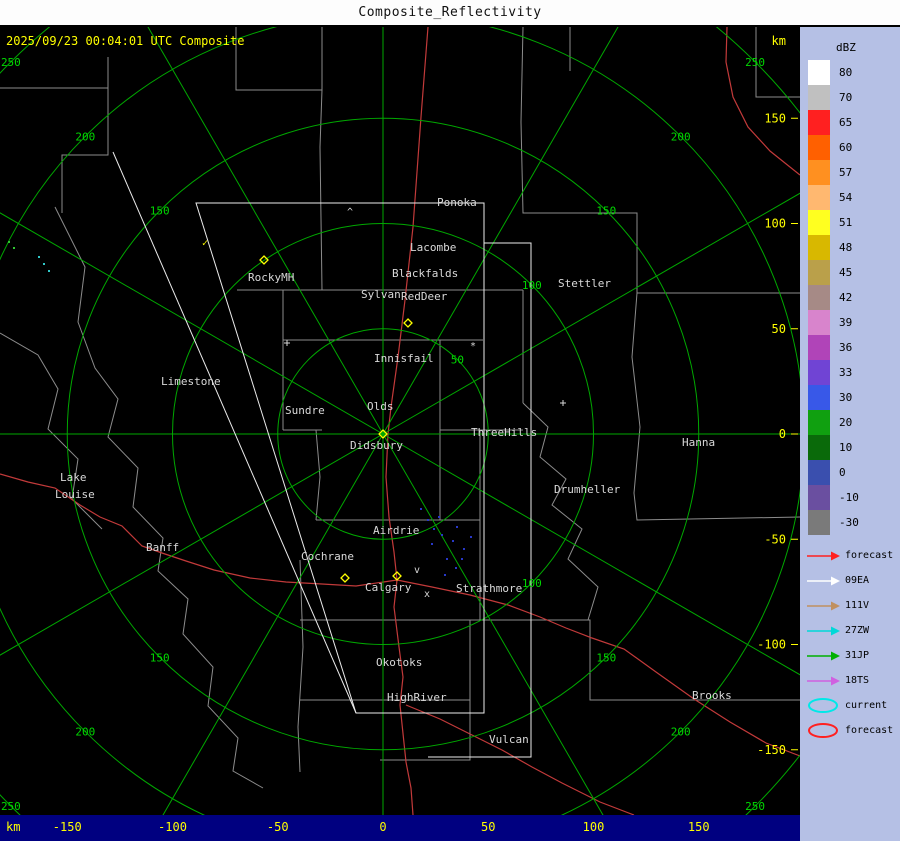 The image size is (900, 841). Describe the element at coordinates (857, 580) in the screenshot. I see `legend-label: 09EA` at that location.